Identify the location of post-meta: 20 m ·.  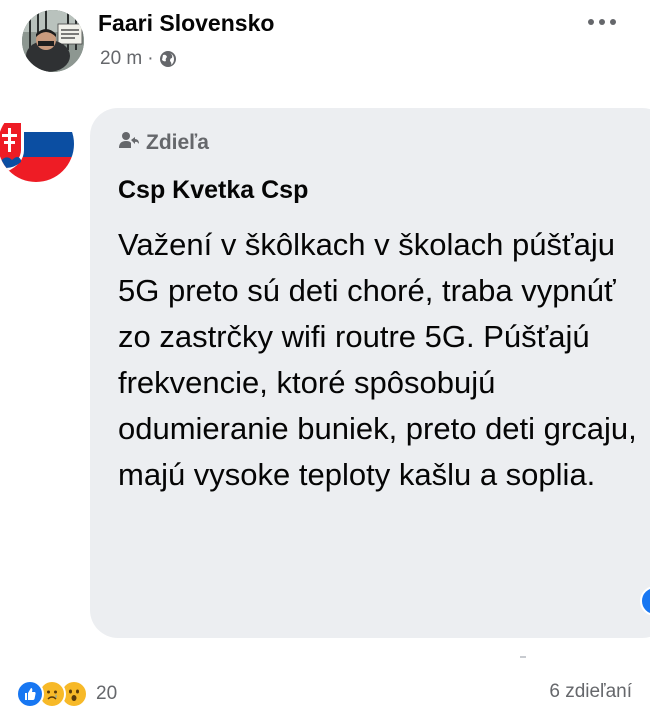
(138, 59).